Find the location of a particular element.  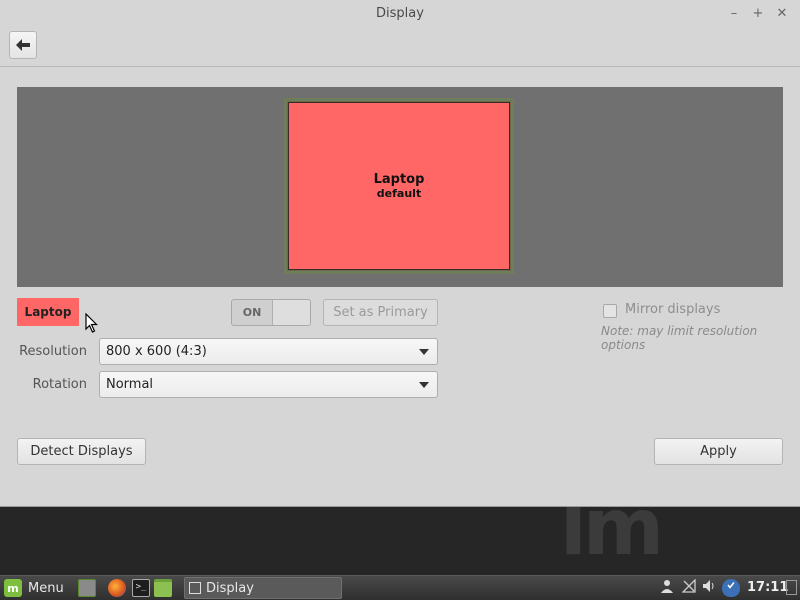

output-on-switch: ON is located at coordinates (271, 312).